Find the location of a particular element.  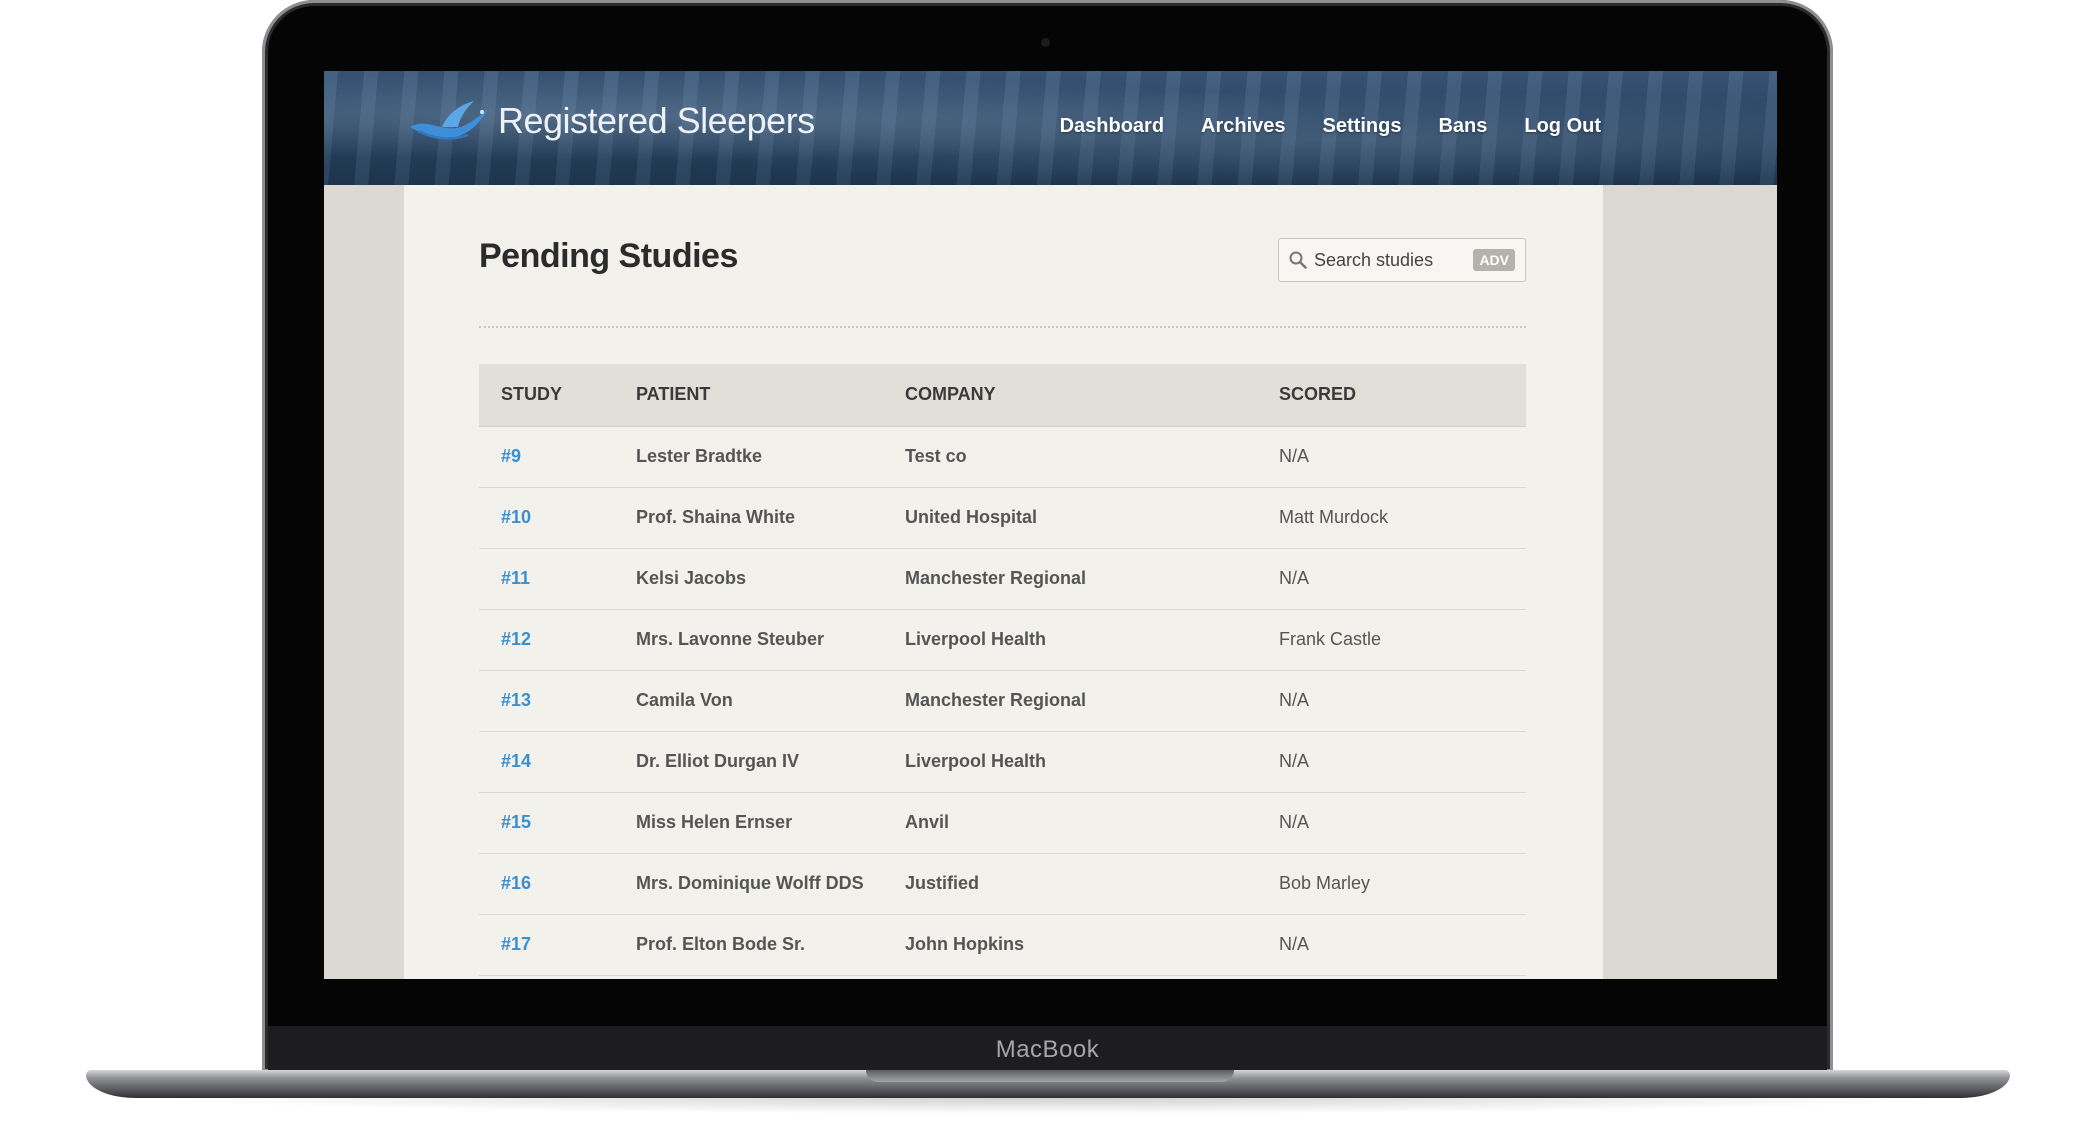

search-input is located at coordinates (1389, 260).